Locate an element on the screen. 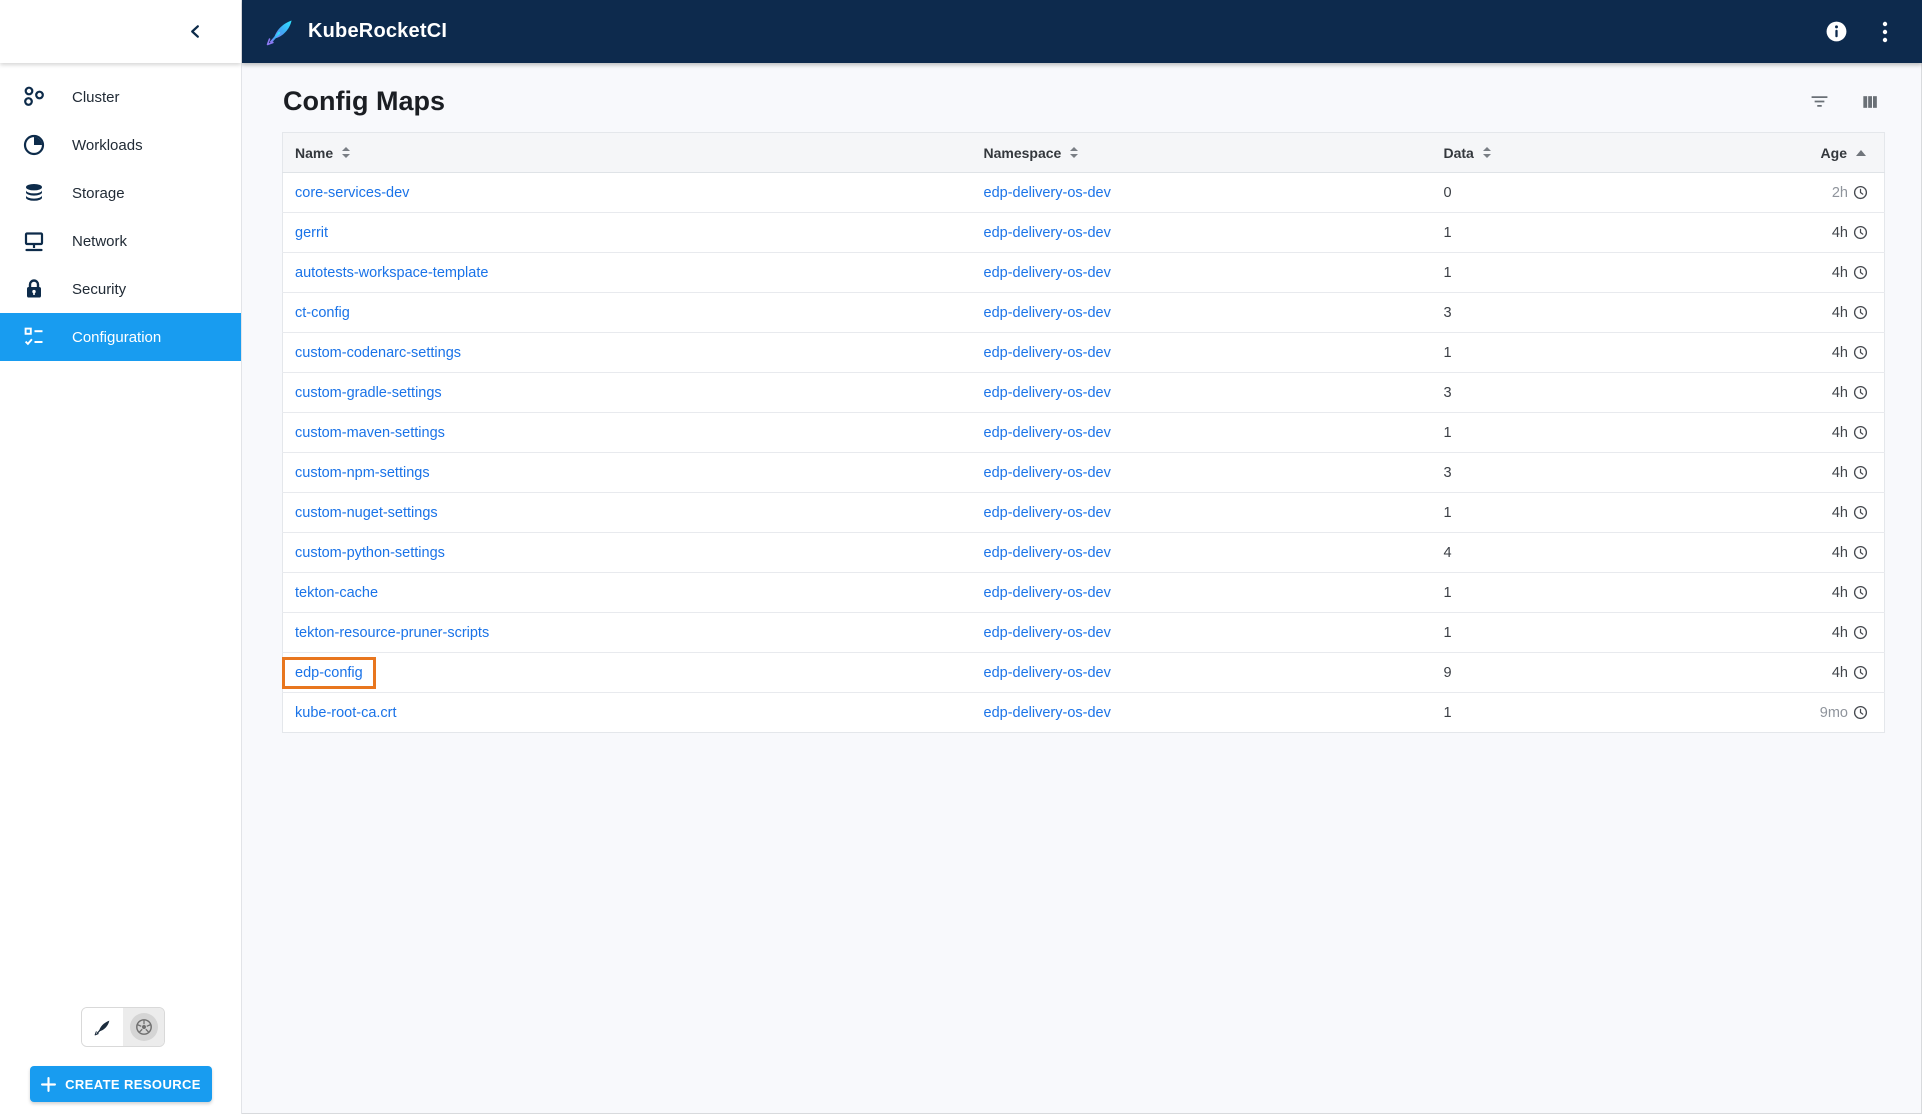  configmap-link: custom-codenarc-settings is located at coordinates (378, 353).